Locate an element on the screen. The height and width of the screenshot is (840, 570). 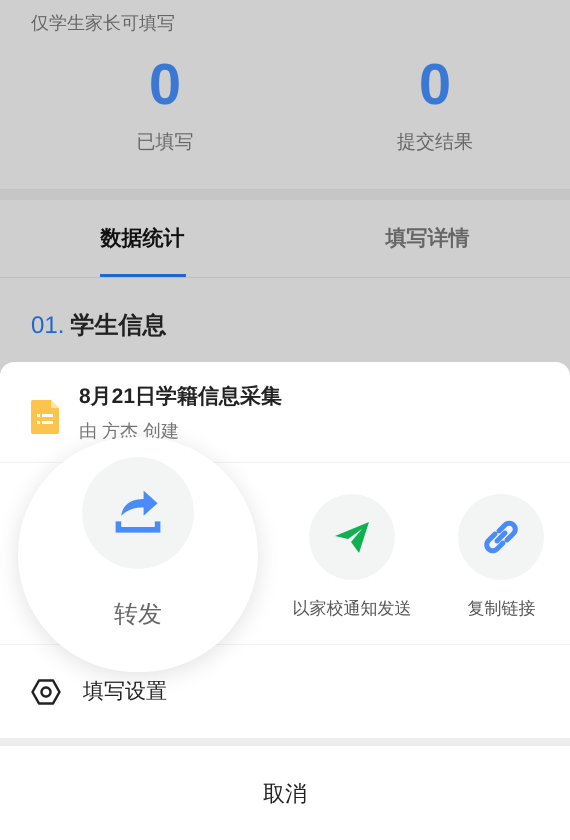
section-title: 学生信息 is located at coordinates (118, 326).